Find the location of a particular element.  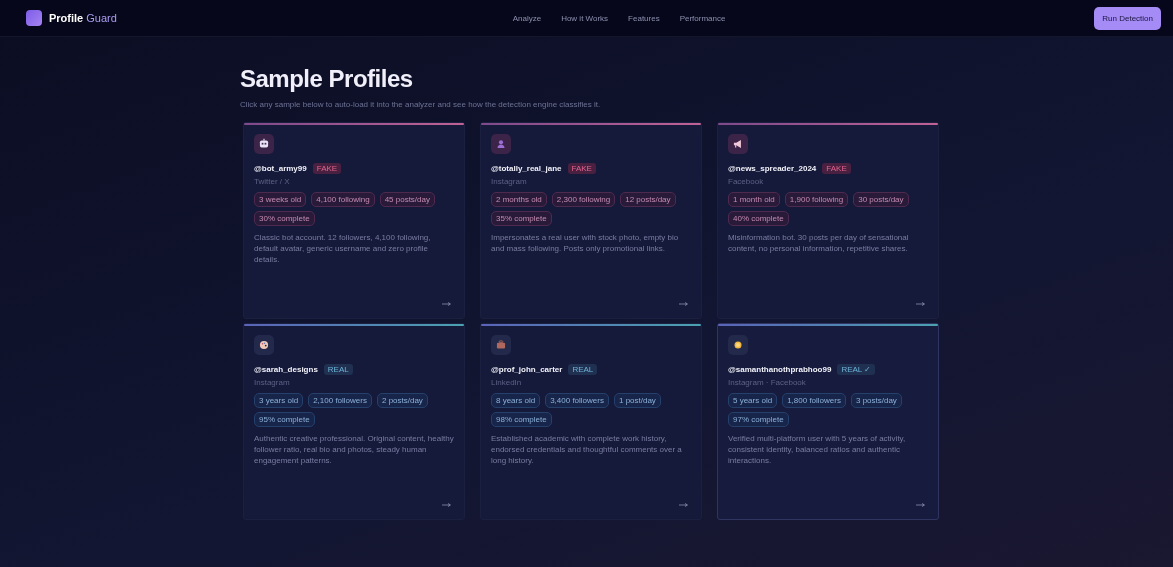

nav-link: How it Works is located at coordinates (585, 18).